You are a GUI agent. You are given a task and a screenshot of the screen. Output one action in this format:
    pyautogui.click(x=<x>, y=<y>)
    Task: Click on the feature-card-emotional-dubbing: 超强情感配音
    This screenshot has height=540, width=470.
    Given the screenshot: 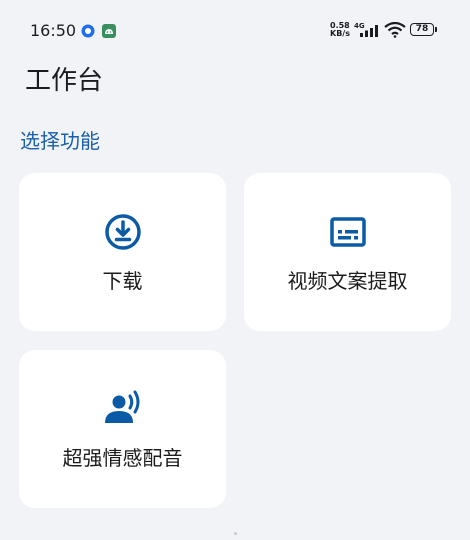 What is the action you would take?
    pyautogui.click(x=122, y=429)
    